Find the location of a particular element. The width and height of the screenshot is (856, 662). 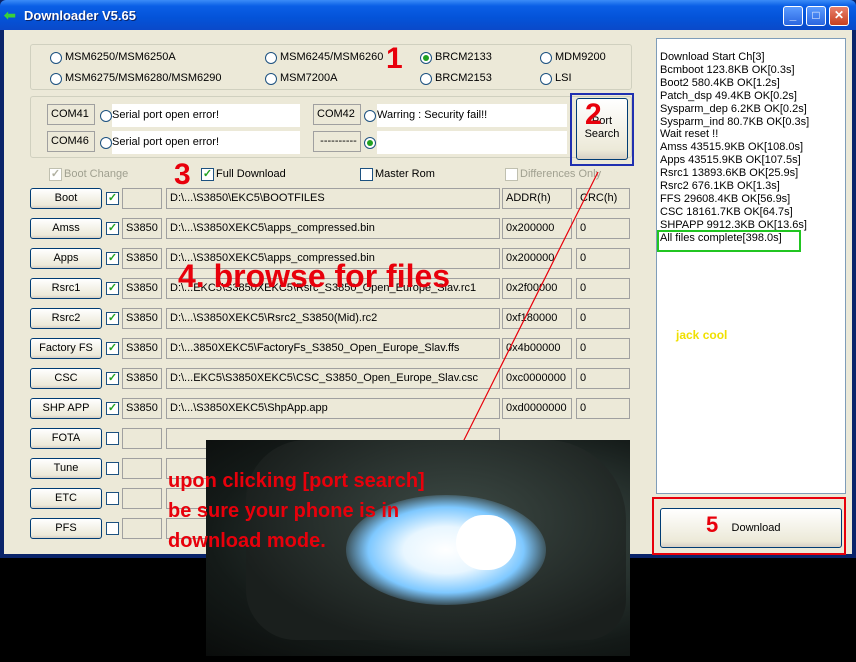

phone-screen-highlight is located at coordinates (486, 542).